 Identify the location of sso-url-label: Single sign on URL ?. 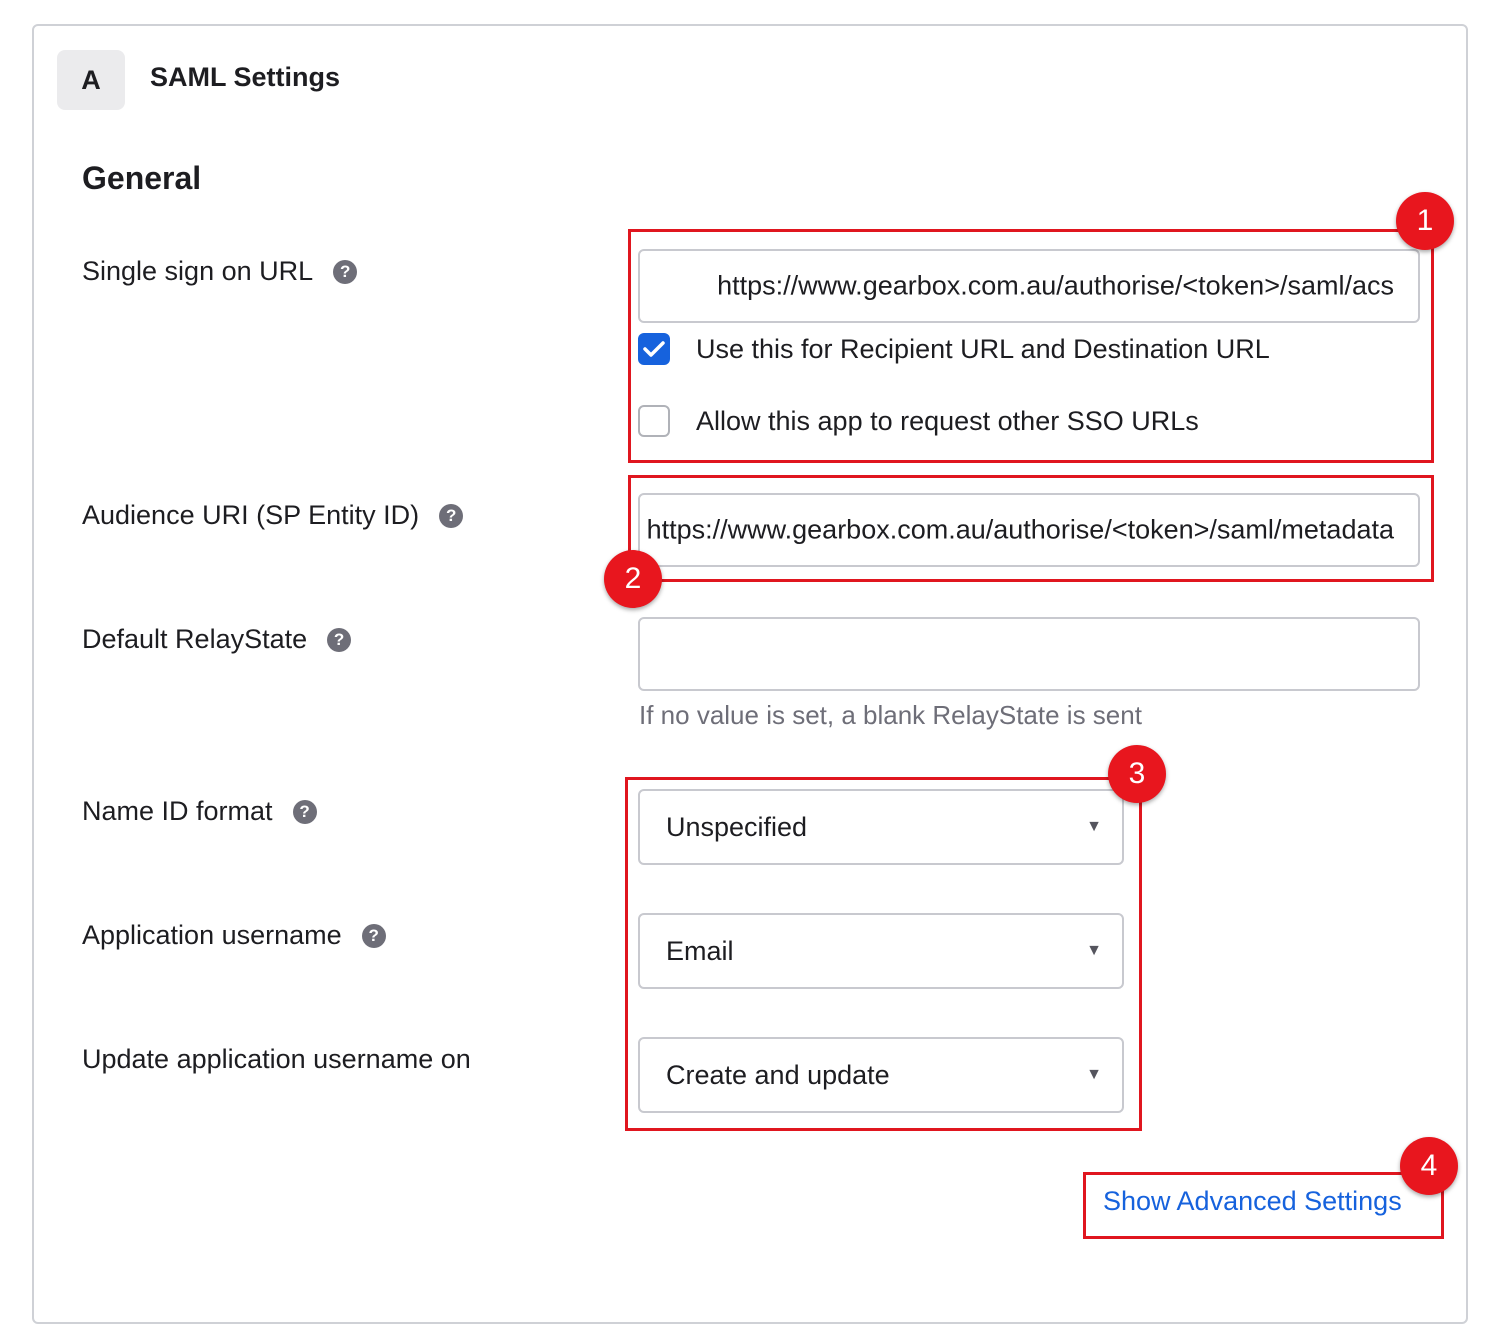
(220, 271).